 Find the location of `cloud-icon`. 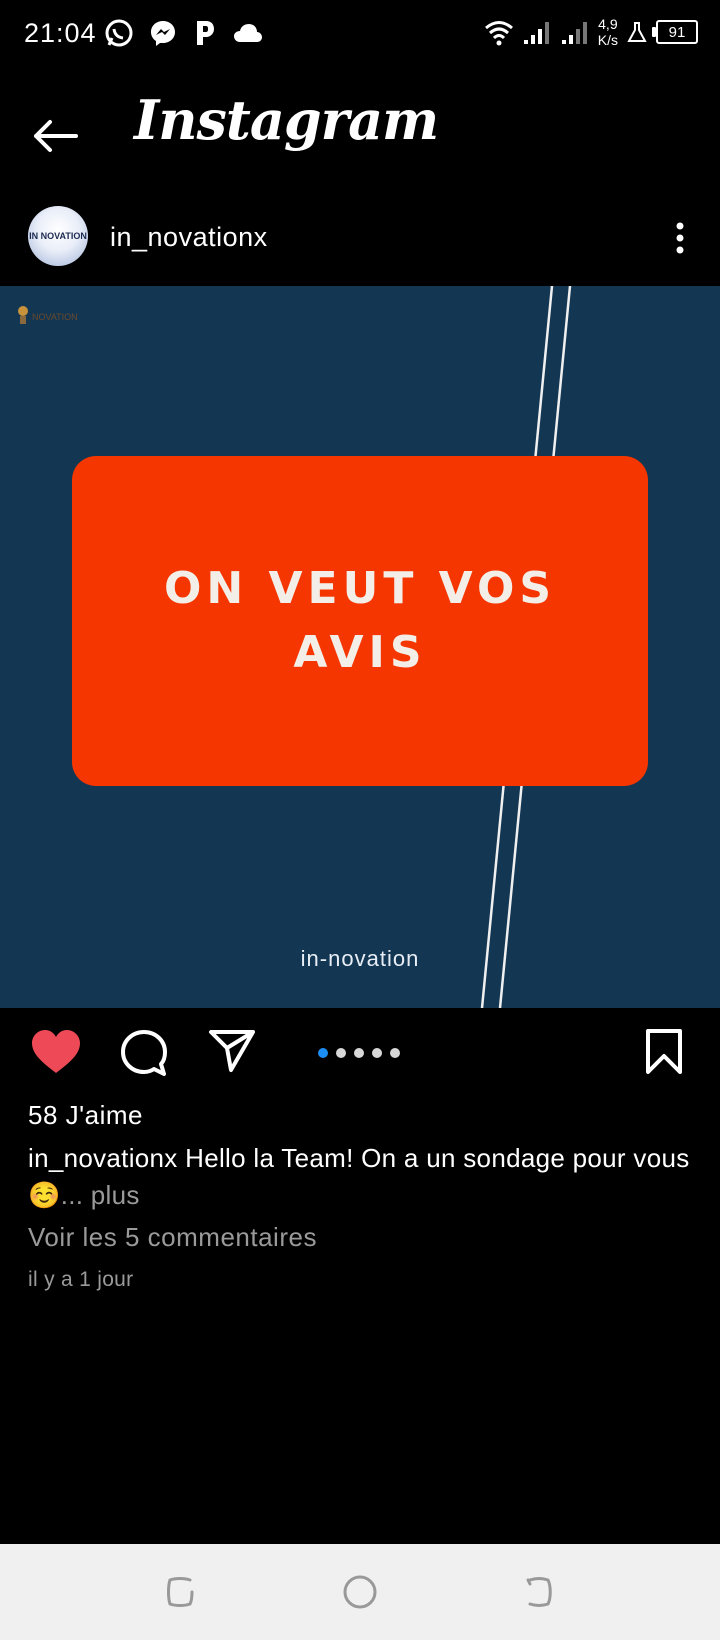

cloud-icon is located at coordinates (248, 33).